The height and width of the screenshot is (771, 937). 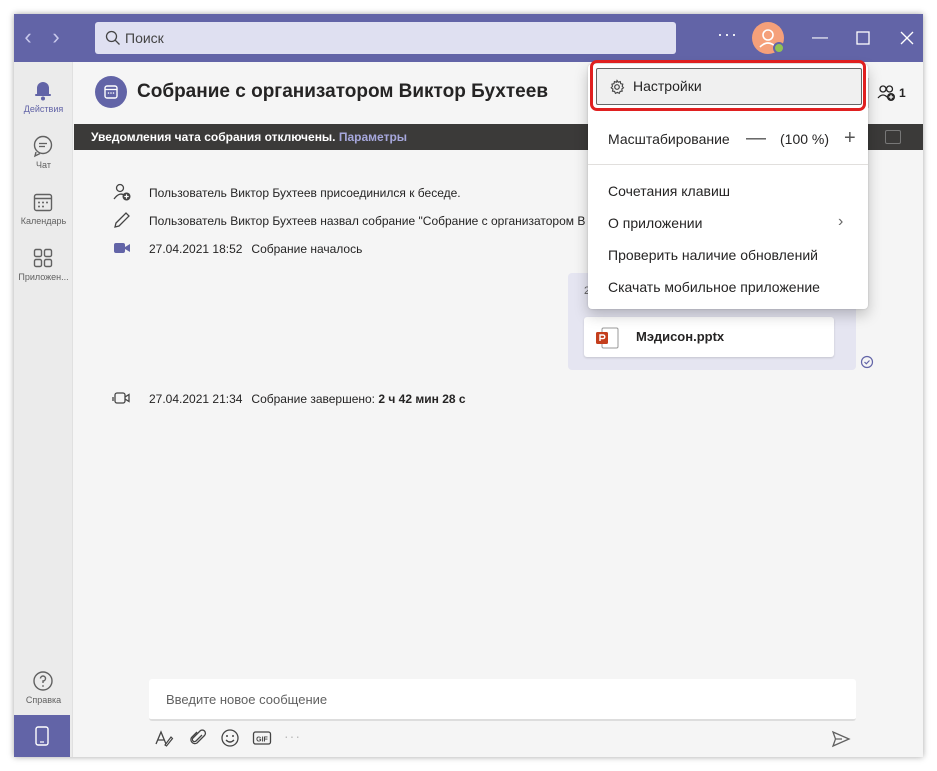 What do you see at coordinates (502, 700) in the screenshot?
I see `message-compose-input: Введите новое сообщение` at bounding box center [502, 700].